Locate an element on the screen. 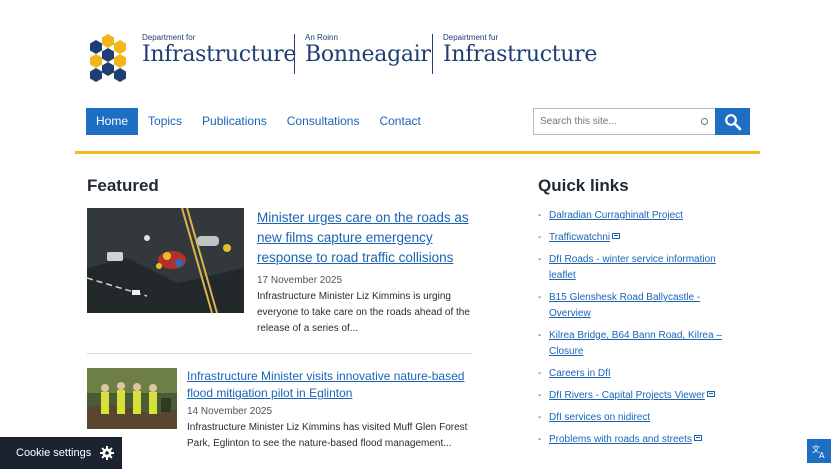 The width and height of the screenshot is (835, 469). site-search is located at coordinates (641, 121).